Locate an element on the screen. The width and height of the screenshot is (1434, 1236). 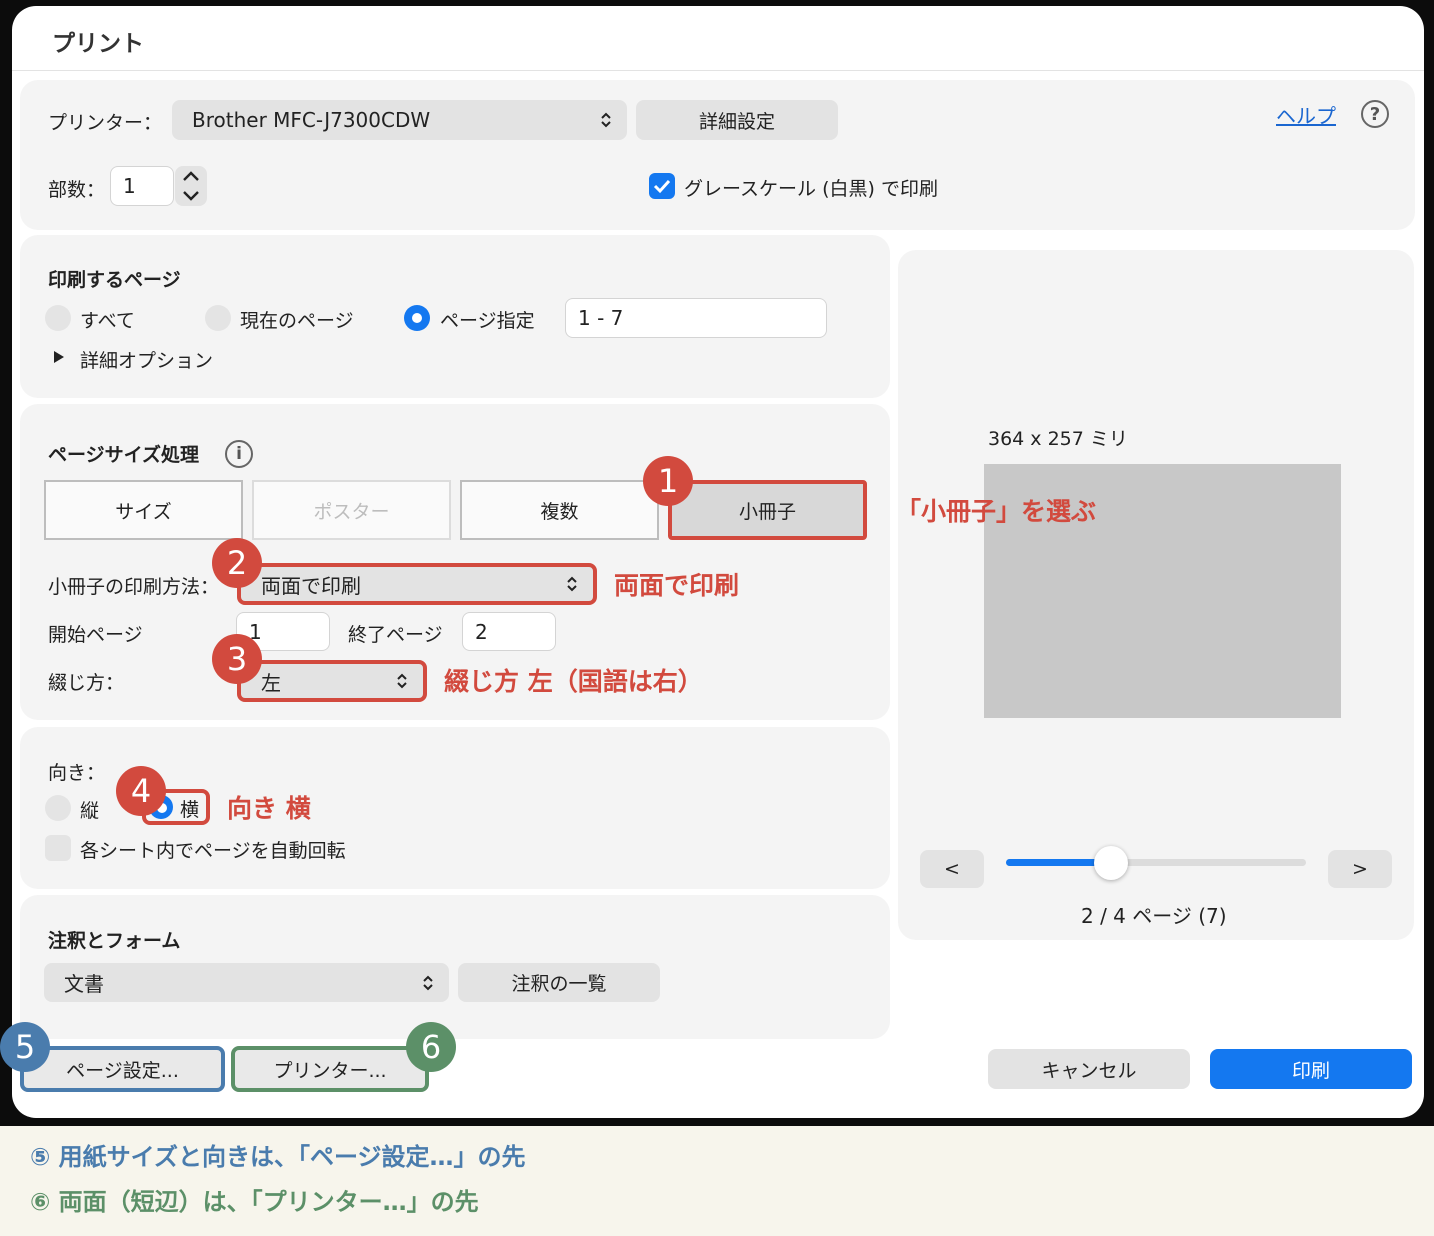
preview-slider-track is located at coordinates (1156, 863).